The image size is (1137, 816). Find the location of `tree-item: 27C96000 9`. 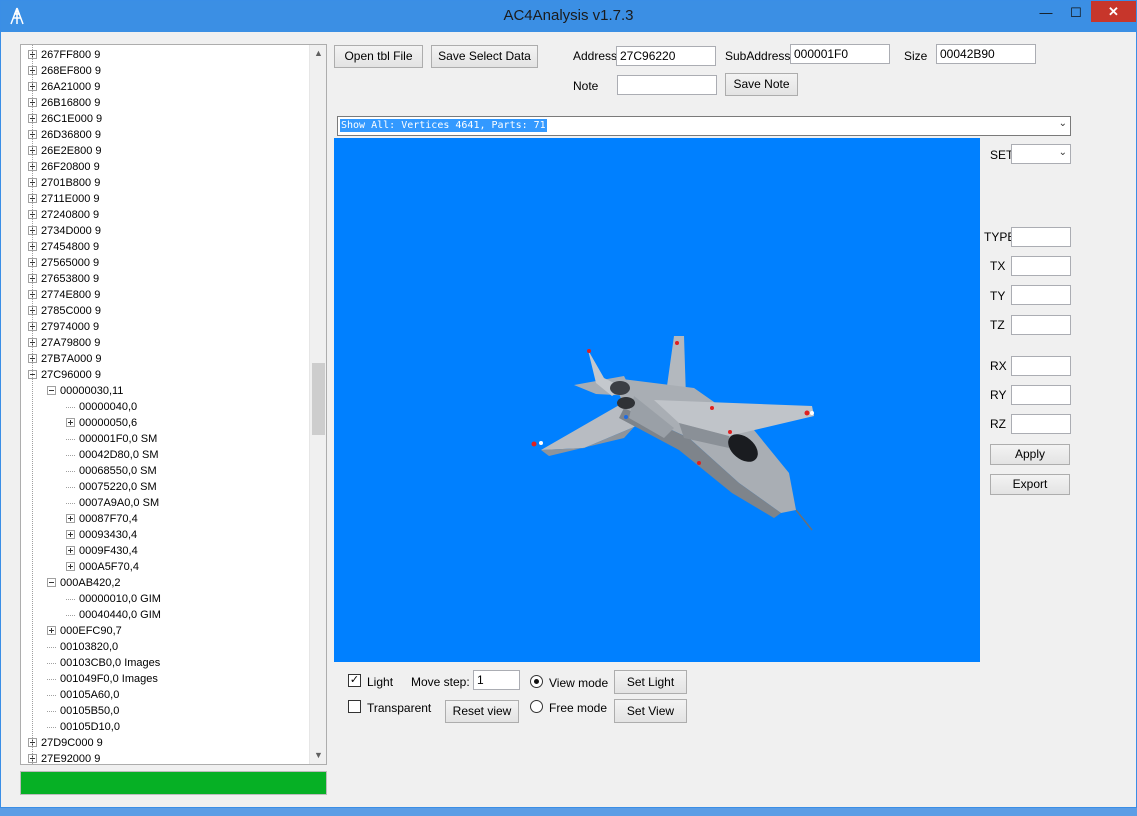

tree-item: 27C96000 9 is located at coordinates (64, 375).